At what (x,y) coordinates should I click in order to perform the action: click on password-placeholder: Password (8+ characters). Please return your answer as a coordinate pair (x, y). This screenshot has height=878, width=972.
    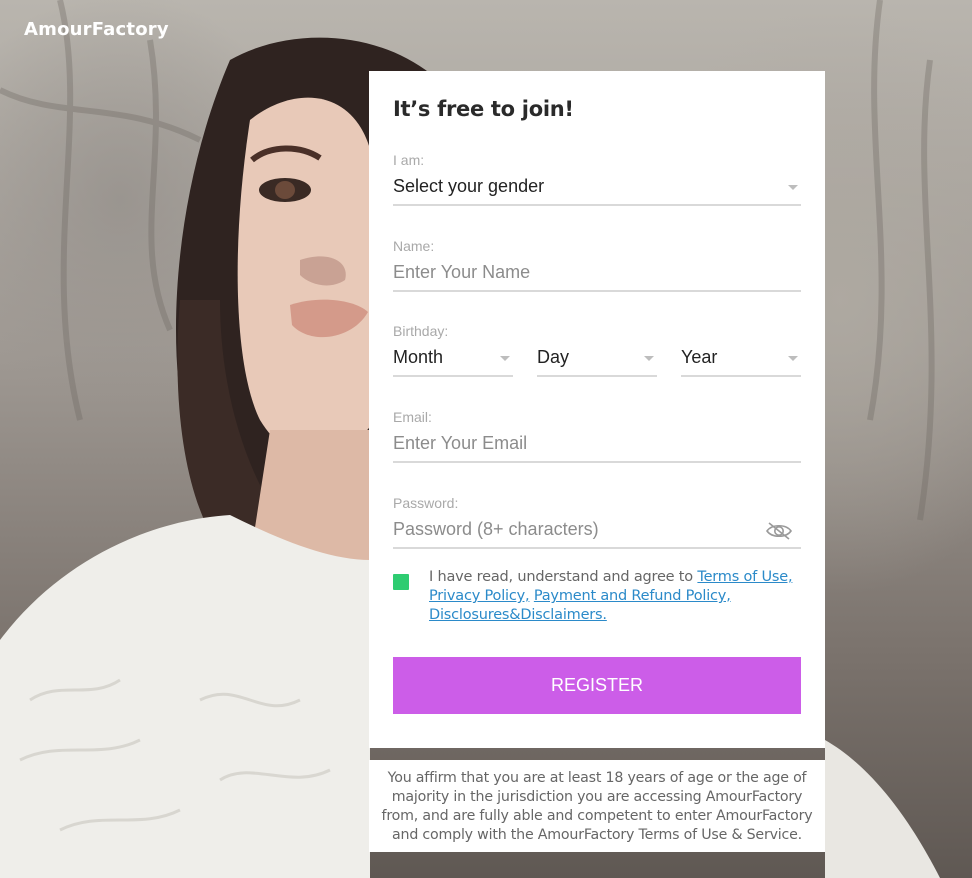
    Looking at the image, I should click on (496, 529).